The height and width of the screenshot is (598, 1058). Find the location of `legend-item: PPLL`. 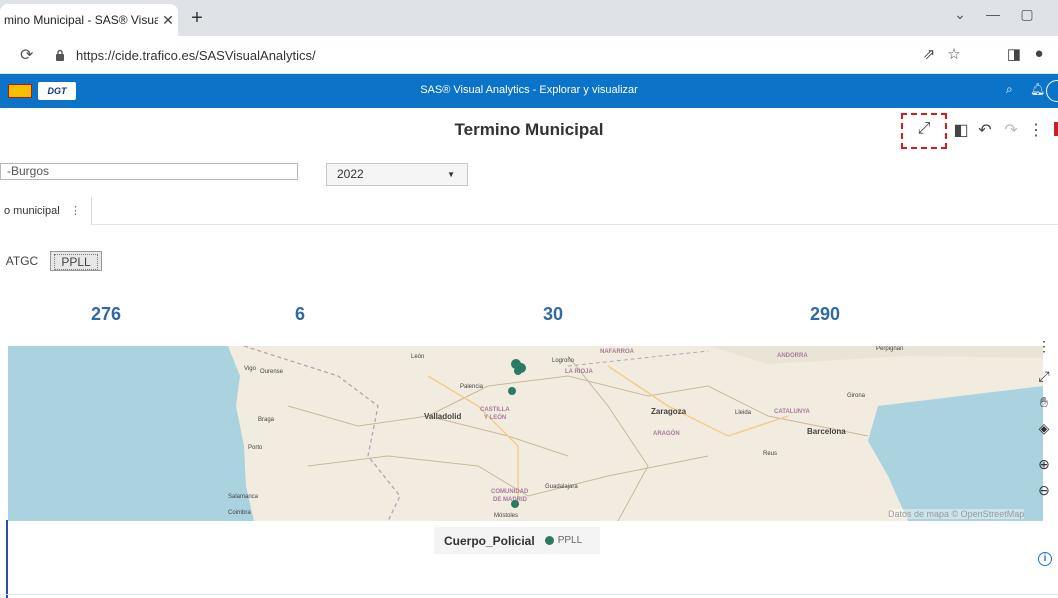

legend-item: PPLL is located at coordinates (570, 540).